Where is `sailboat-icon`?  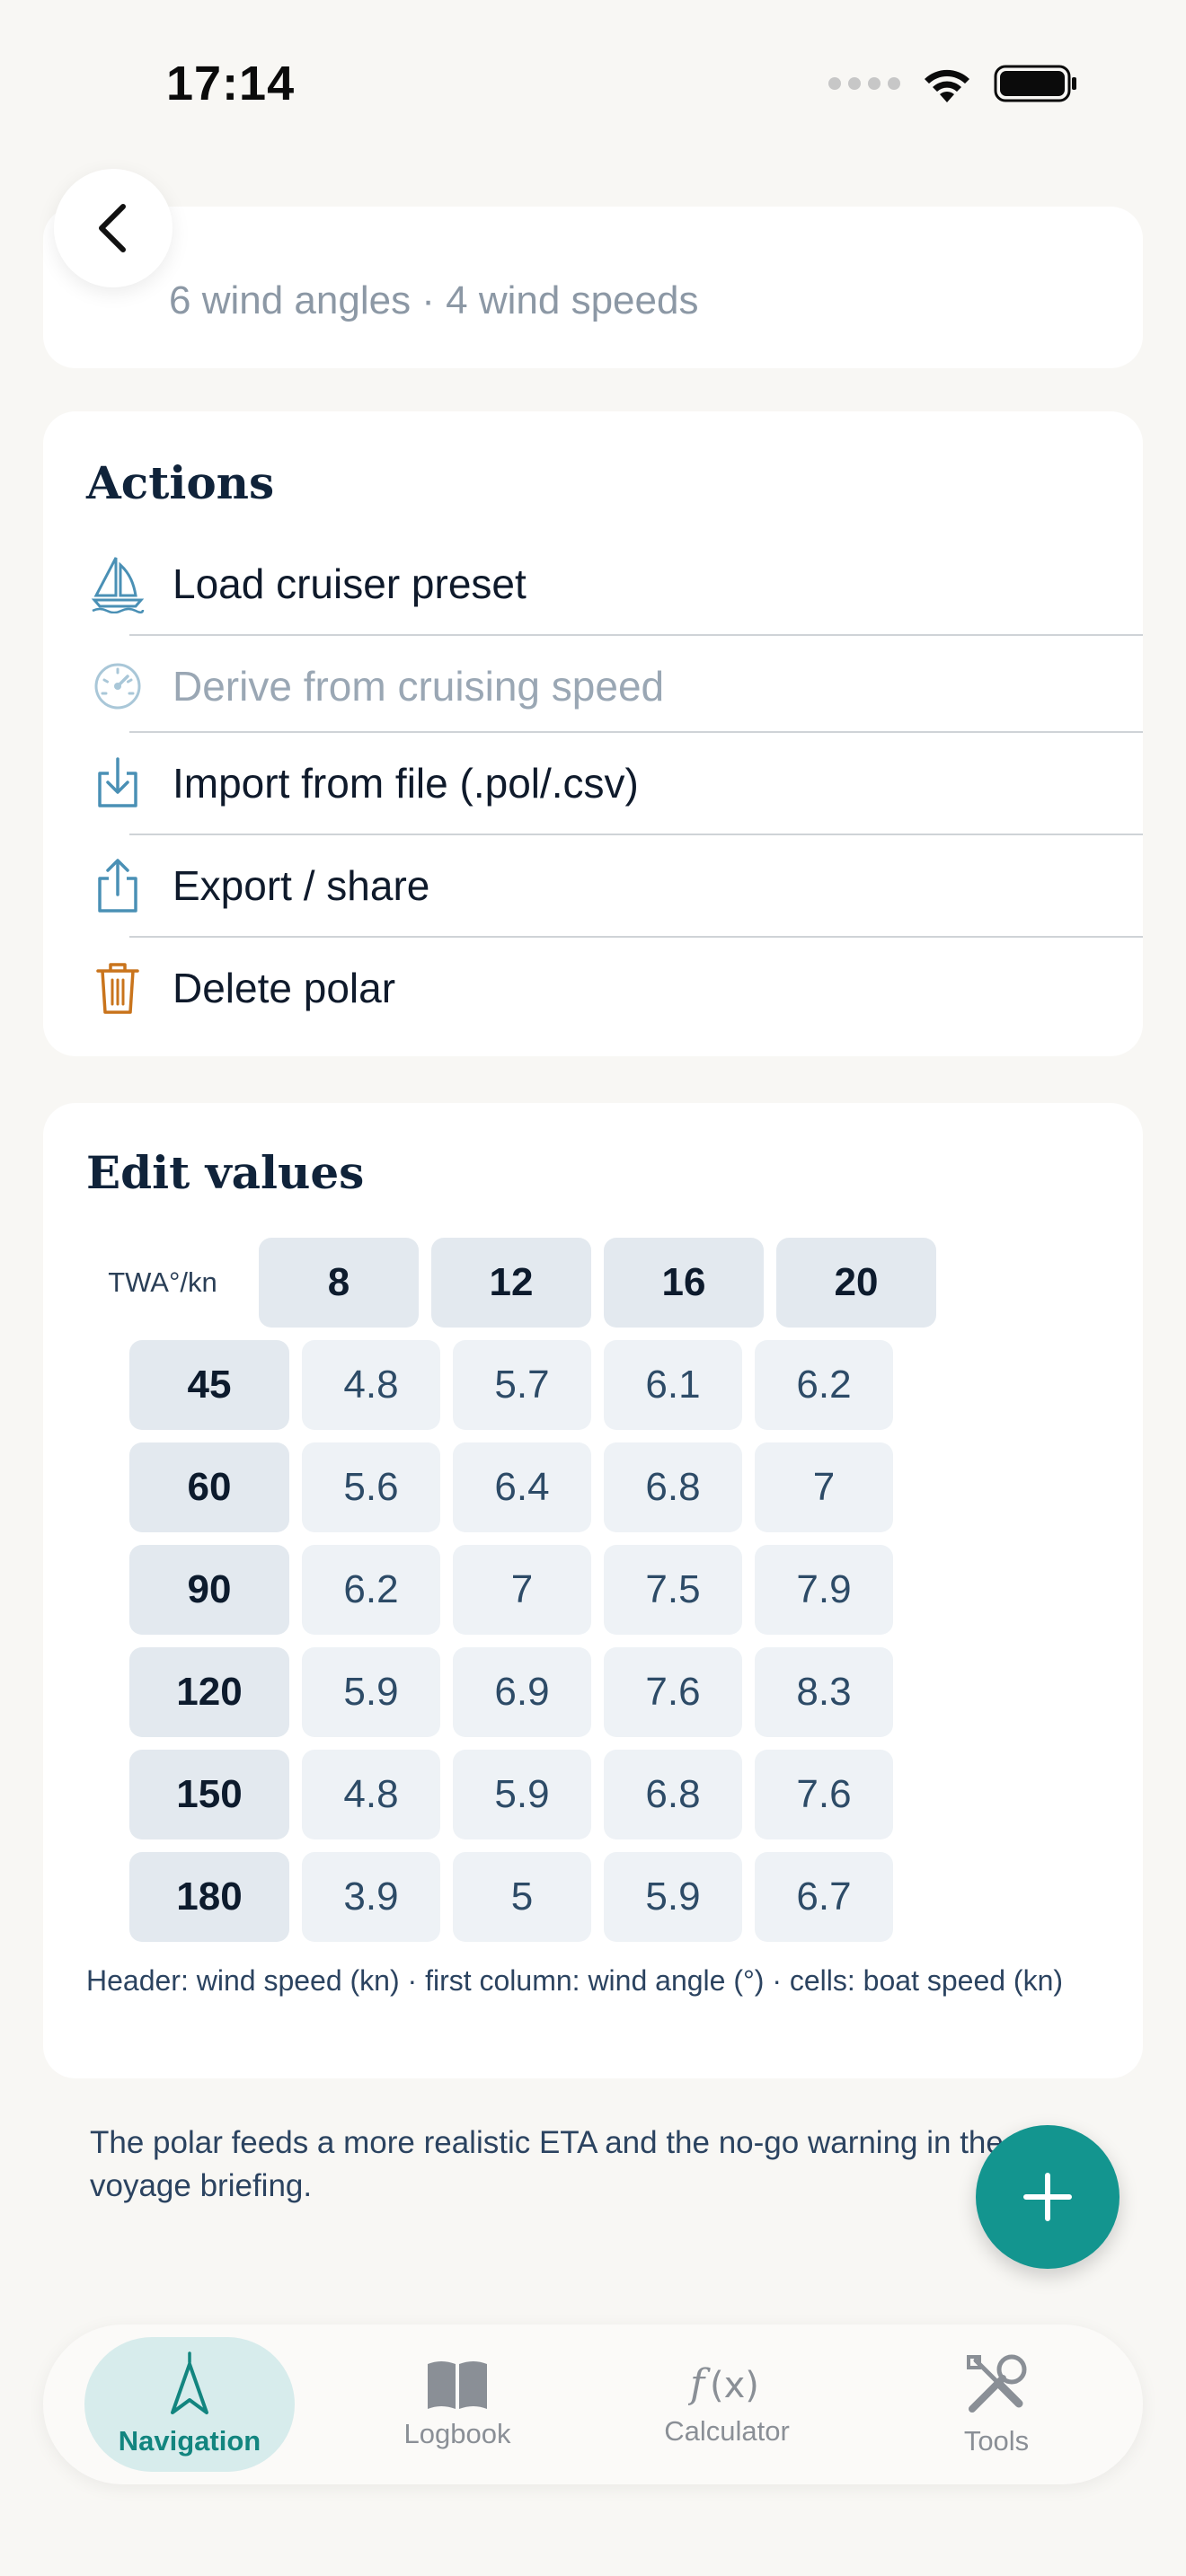
sailboat-icon is located at coordinates (117, 583).